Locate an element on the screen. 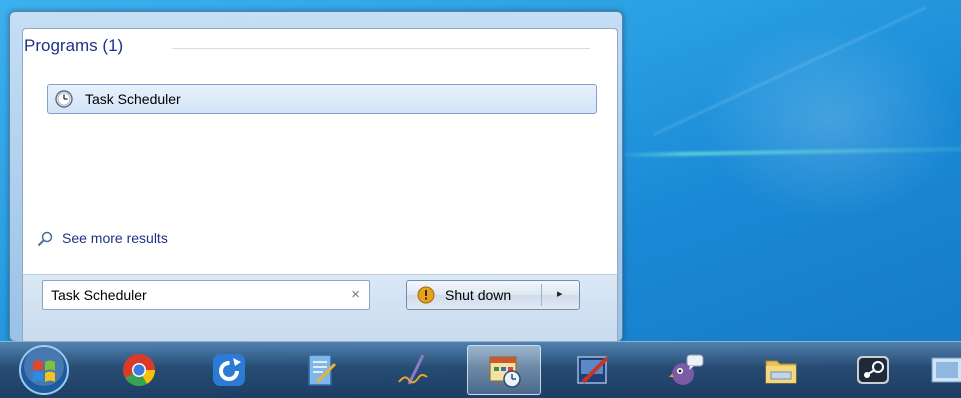 Image resolution: width=961 pixels, height=398 pixels. notepad-icon is located at coordinates (322, 370).